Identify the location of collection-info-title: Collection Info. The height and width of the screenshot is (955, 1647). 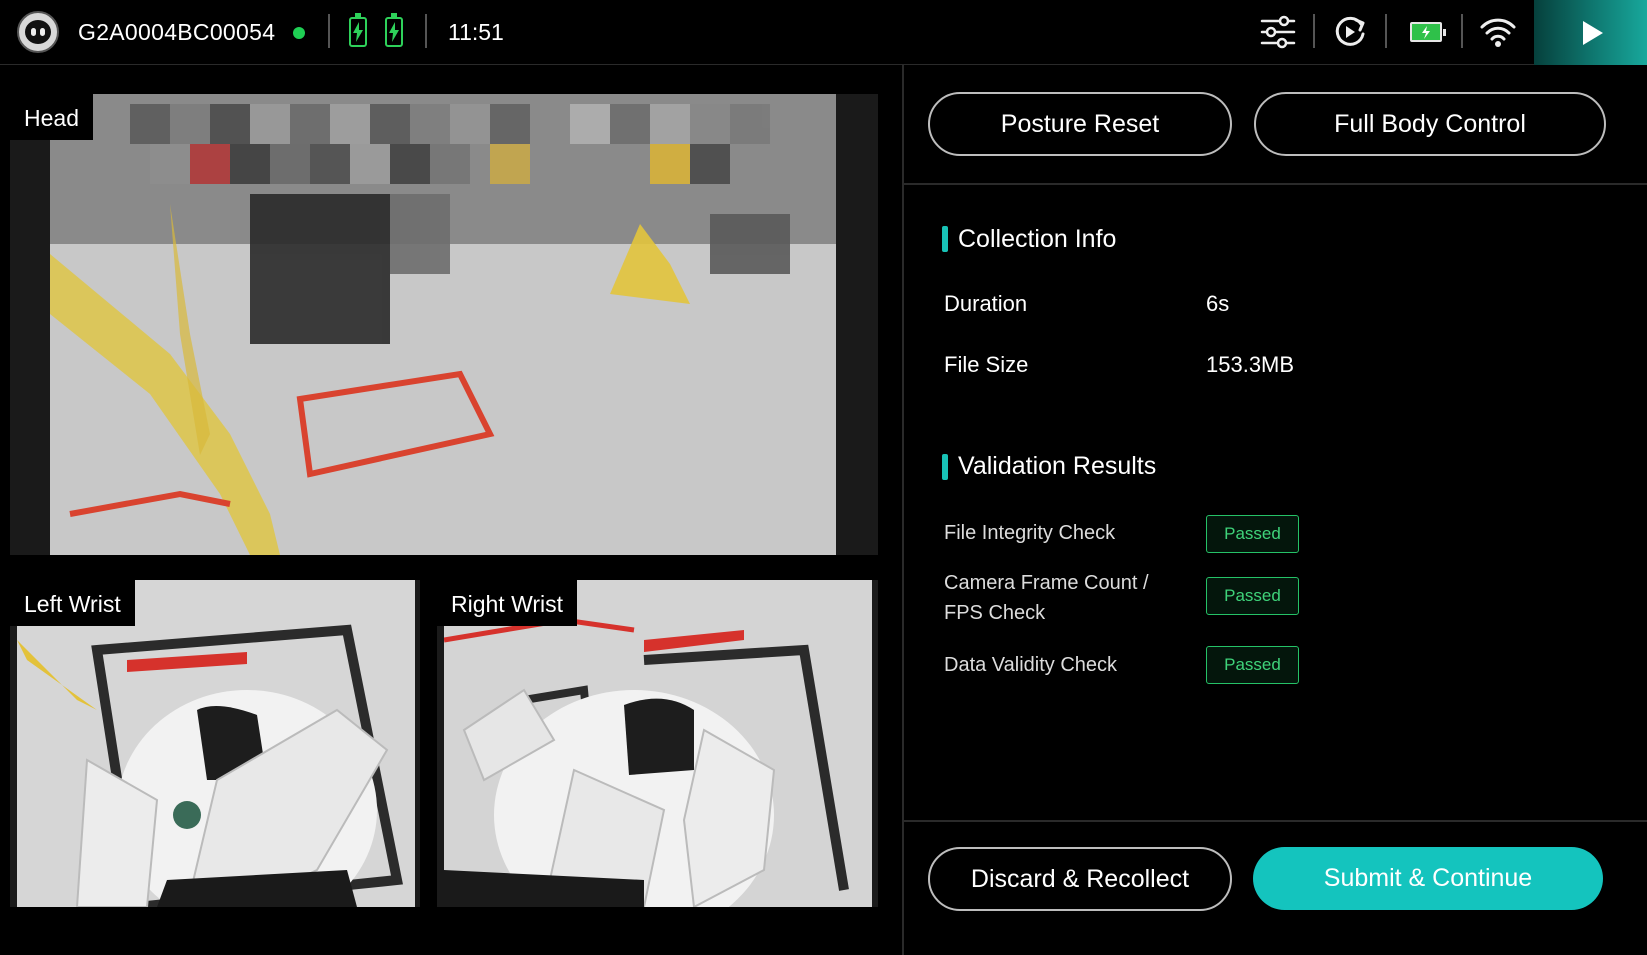
(1037, 239).